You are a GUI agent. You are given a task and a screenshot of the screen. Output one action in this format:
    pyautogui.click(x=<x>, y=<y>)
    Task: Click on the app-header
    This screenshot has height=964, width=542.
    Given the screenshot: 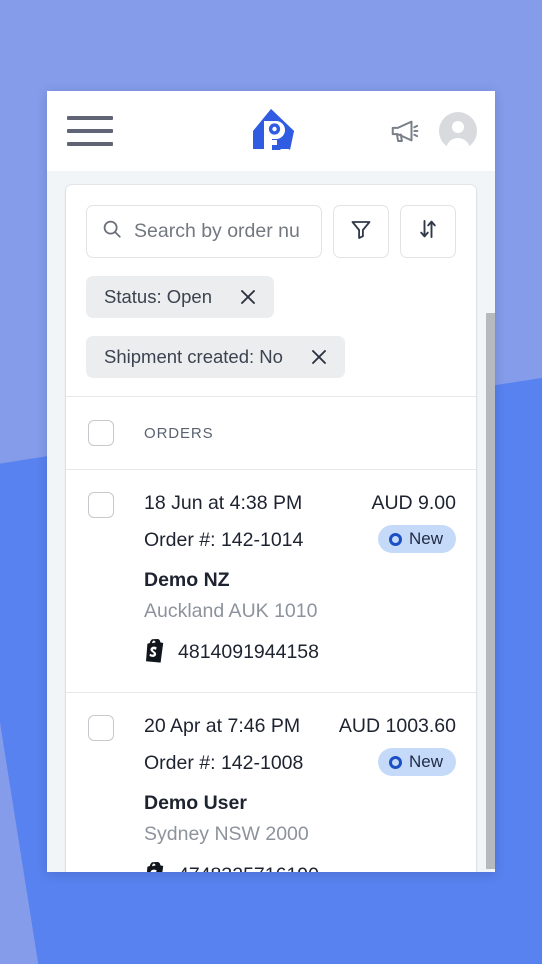 What is the action you would take?
    pyautogui.click(x=271, y=131)
    